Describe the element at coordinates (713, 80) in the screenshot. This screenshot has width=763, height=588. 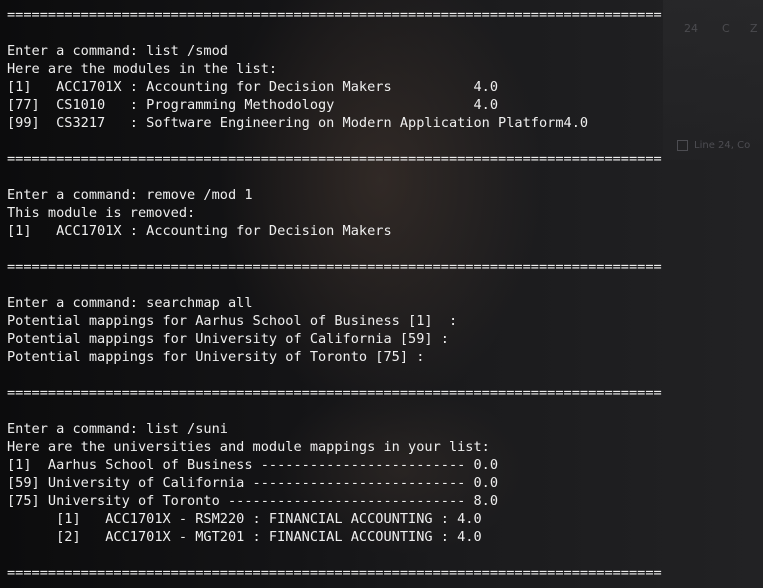
I see `background-editor-window` at that location.